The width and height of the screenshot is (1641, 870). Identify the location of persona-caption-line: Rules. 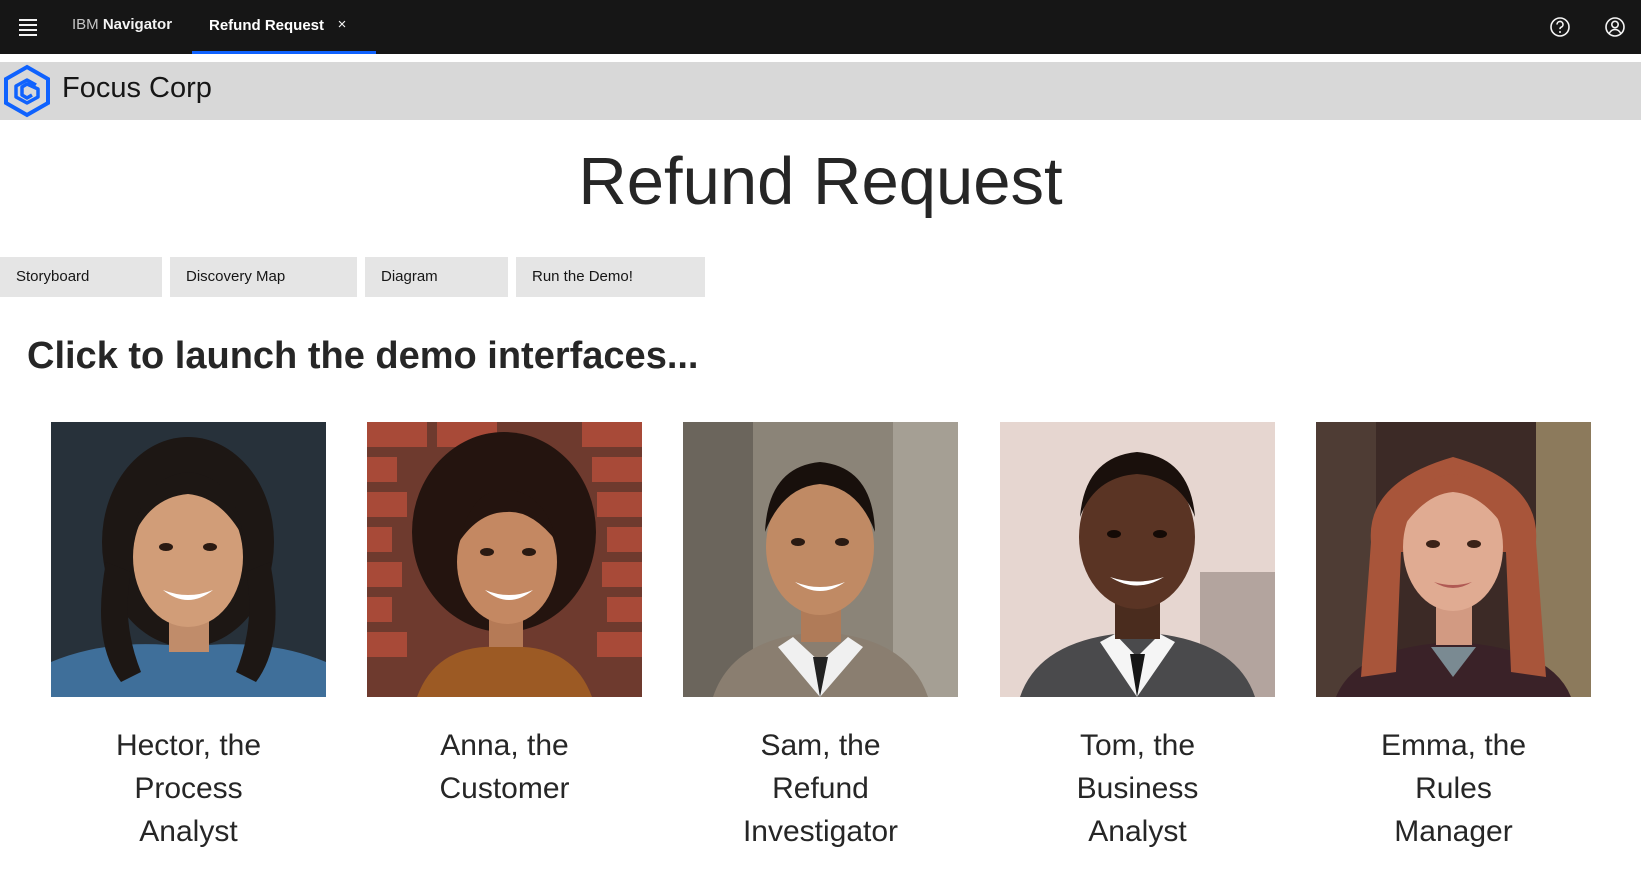
(1453, 788).